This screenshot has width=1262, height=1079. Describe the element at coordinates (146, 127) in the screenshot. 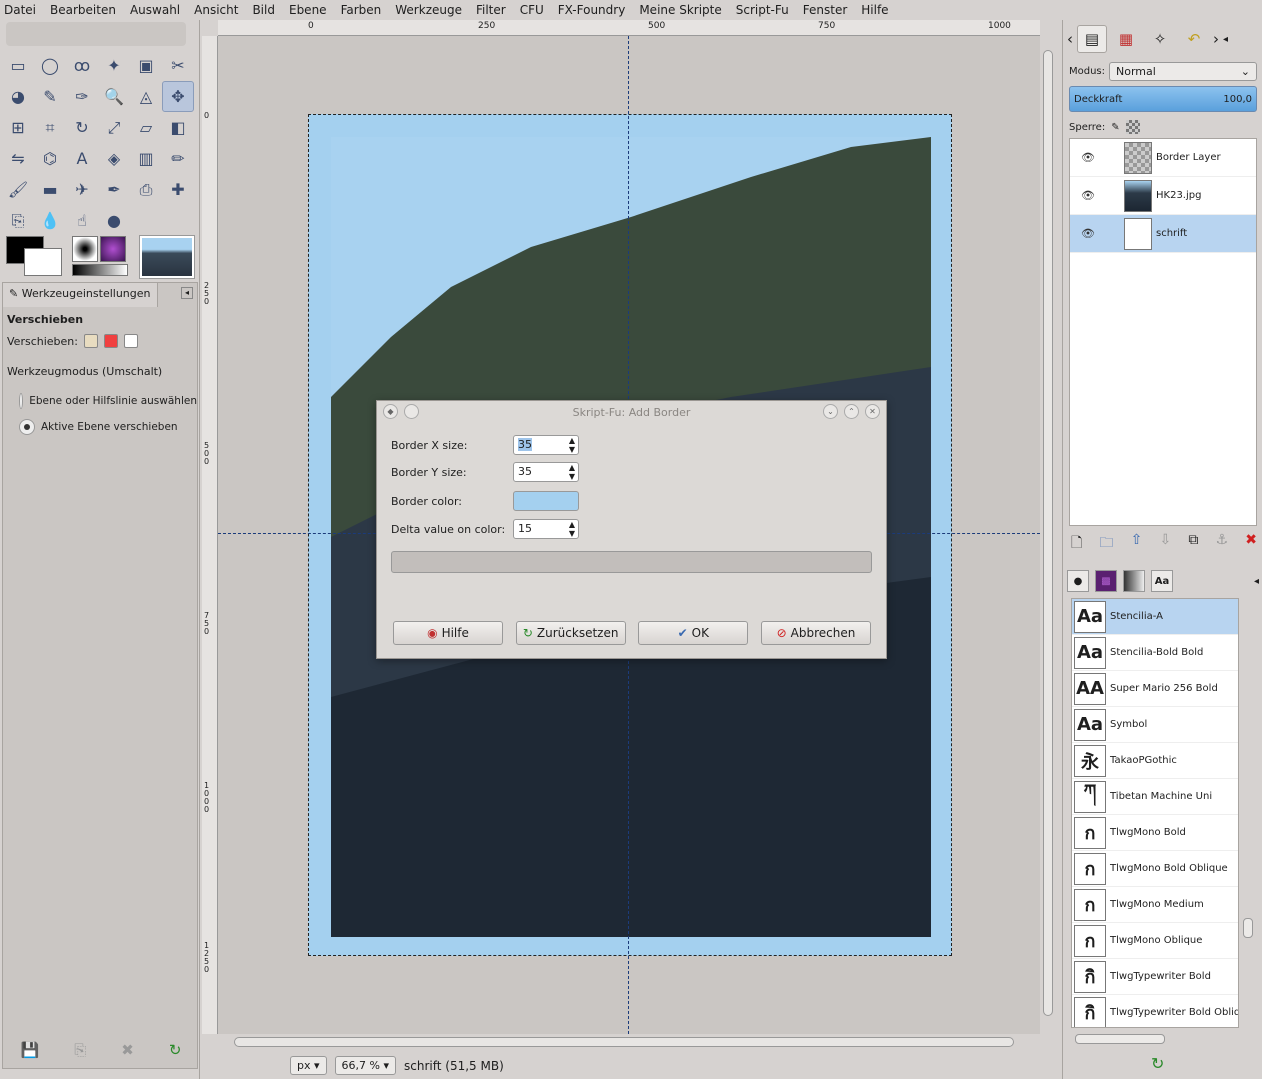

I see `shear-icon: ▱` at that location.